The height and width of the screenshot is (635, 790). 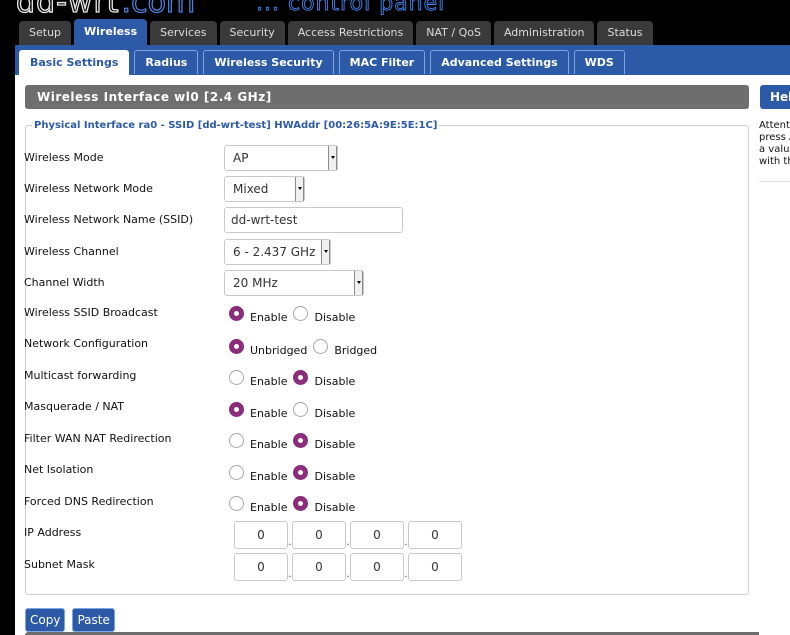 I want to click on tab-wireless: Wireless, so click(x=111, y=32).